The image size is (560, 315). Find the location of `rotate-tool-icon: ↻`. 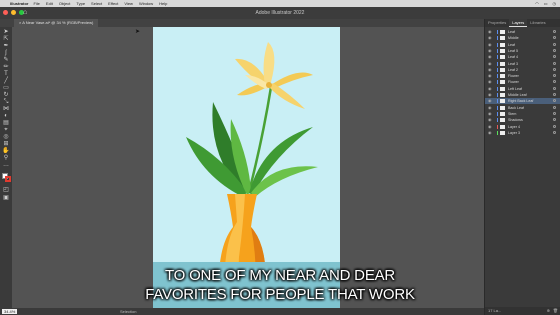

rotate-tool-icon: ↻ is located at coordinates (6, 95).